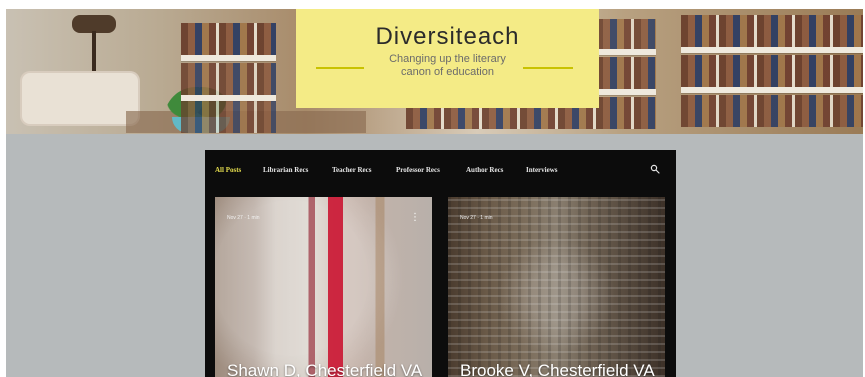 This screenshot has width=865, height=377. What do you see at coordinates (327, 369) in the screenshot?
I see `post-title: Shawn D, Chesterfield VA` at bounding box center [327, 369].